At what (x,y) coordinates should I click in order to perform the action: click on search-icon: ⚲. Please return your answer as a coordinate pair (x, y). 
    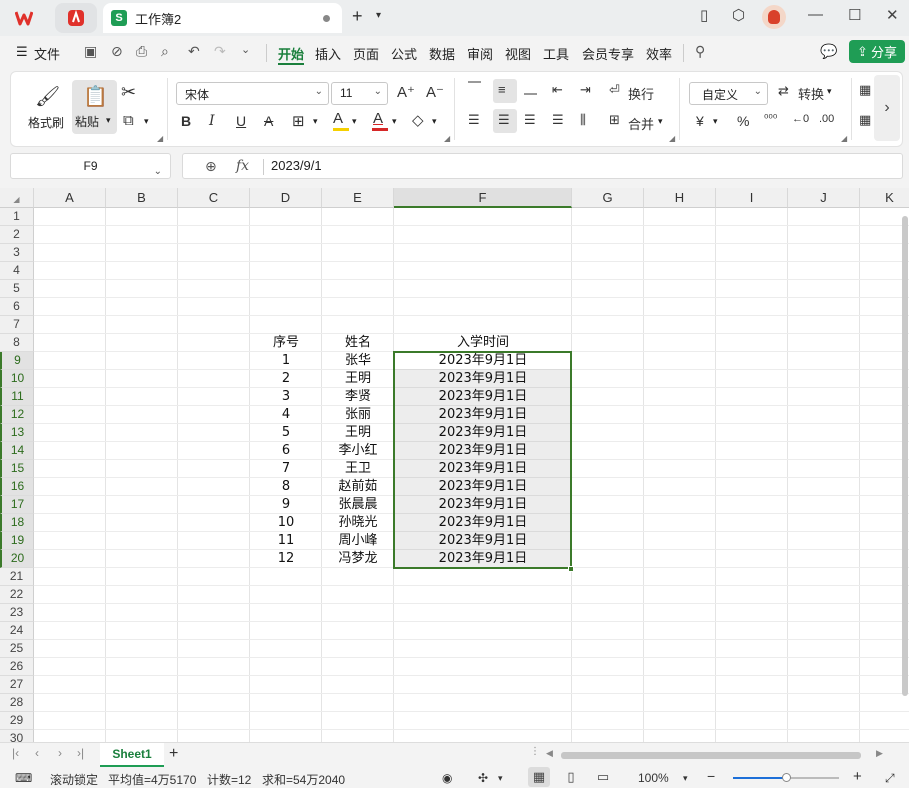
    Looking at the image, I should click on (700, 51).